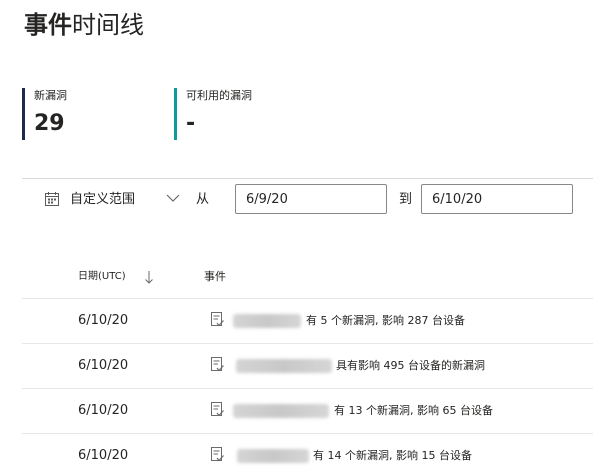 This screenshot has width=593, height=476. What do you see at coordinates (406, 199) in the screenshot?
I see `to-label: 到` at bounding box center [406, 199].